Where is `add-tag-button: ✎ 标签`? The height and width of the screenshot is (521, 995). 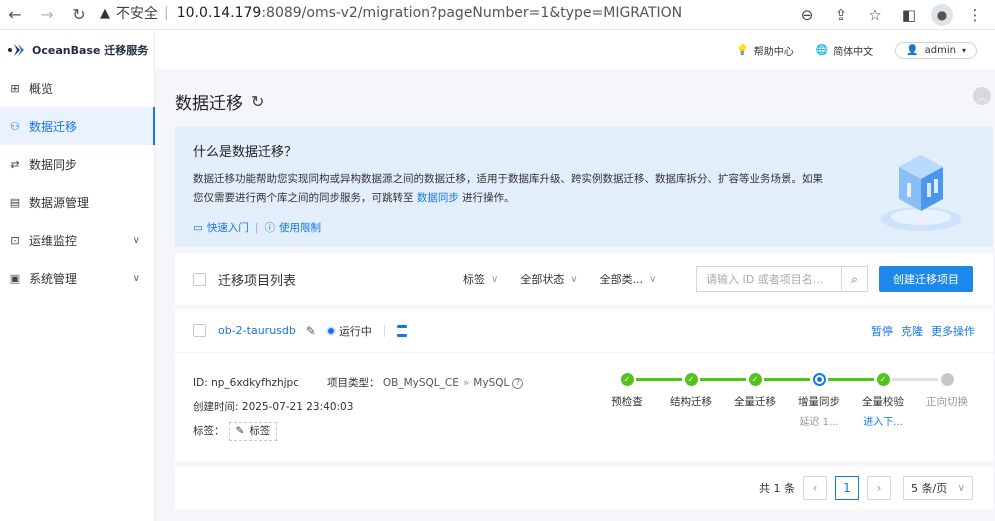
add-tag-button: ✎ 标签 is located at coordinates (253, 431).